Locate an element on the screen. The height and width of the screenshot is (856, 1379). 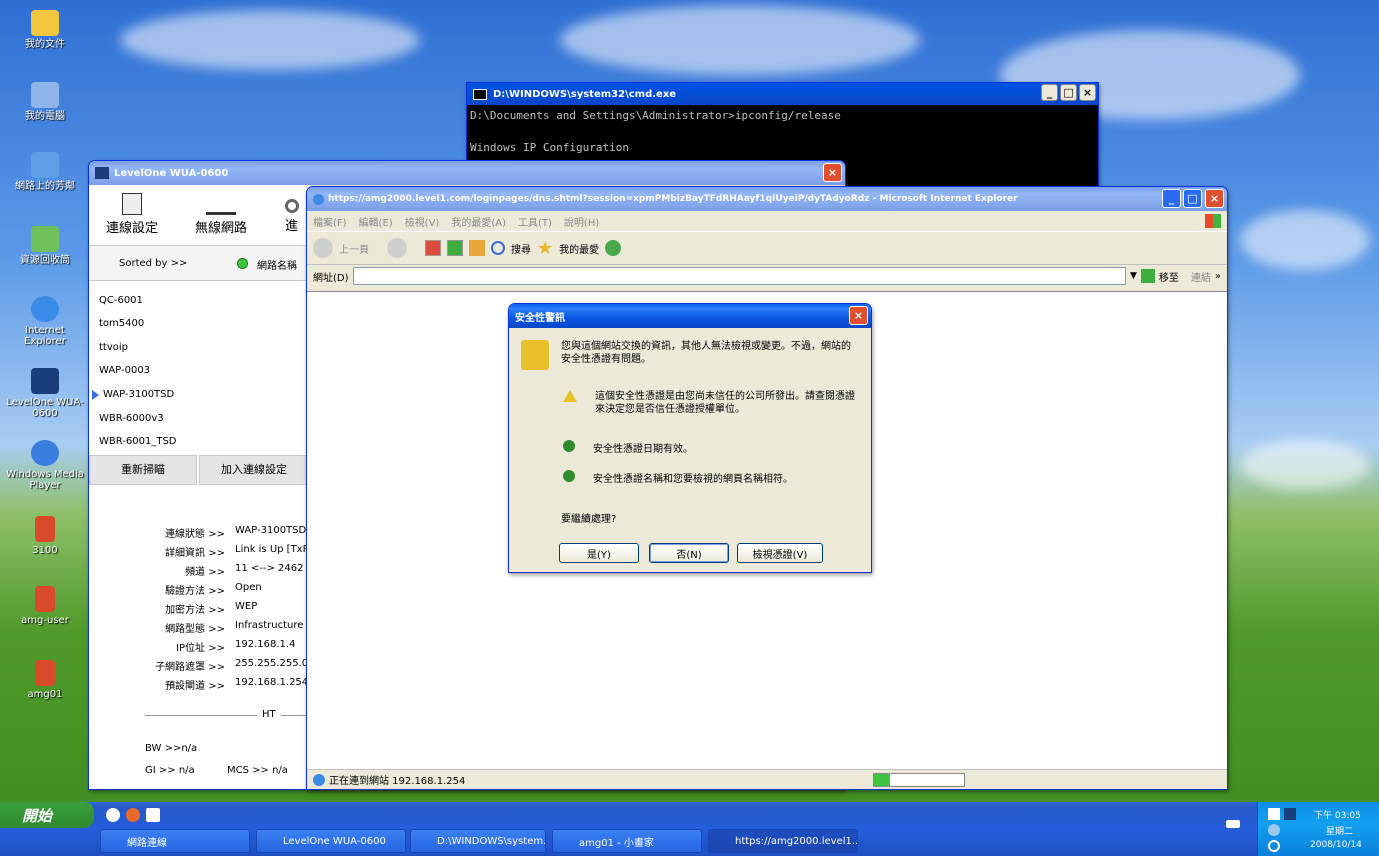
list-item-selected: WAP-3100TSD is located at coordinates (138, 394).